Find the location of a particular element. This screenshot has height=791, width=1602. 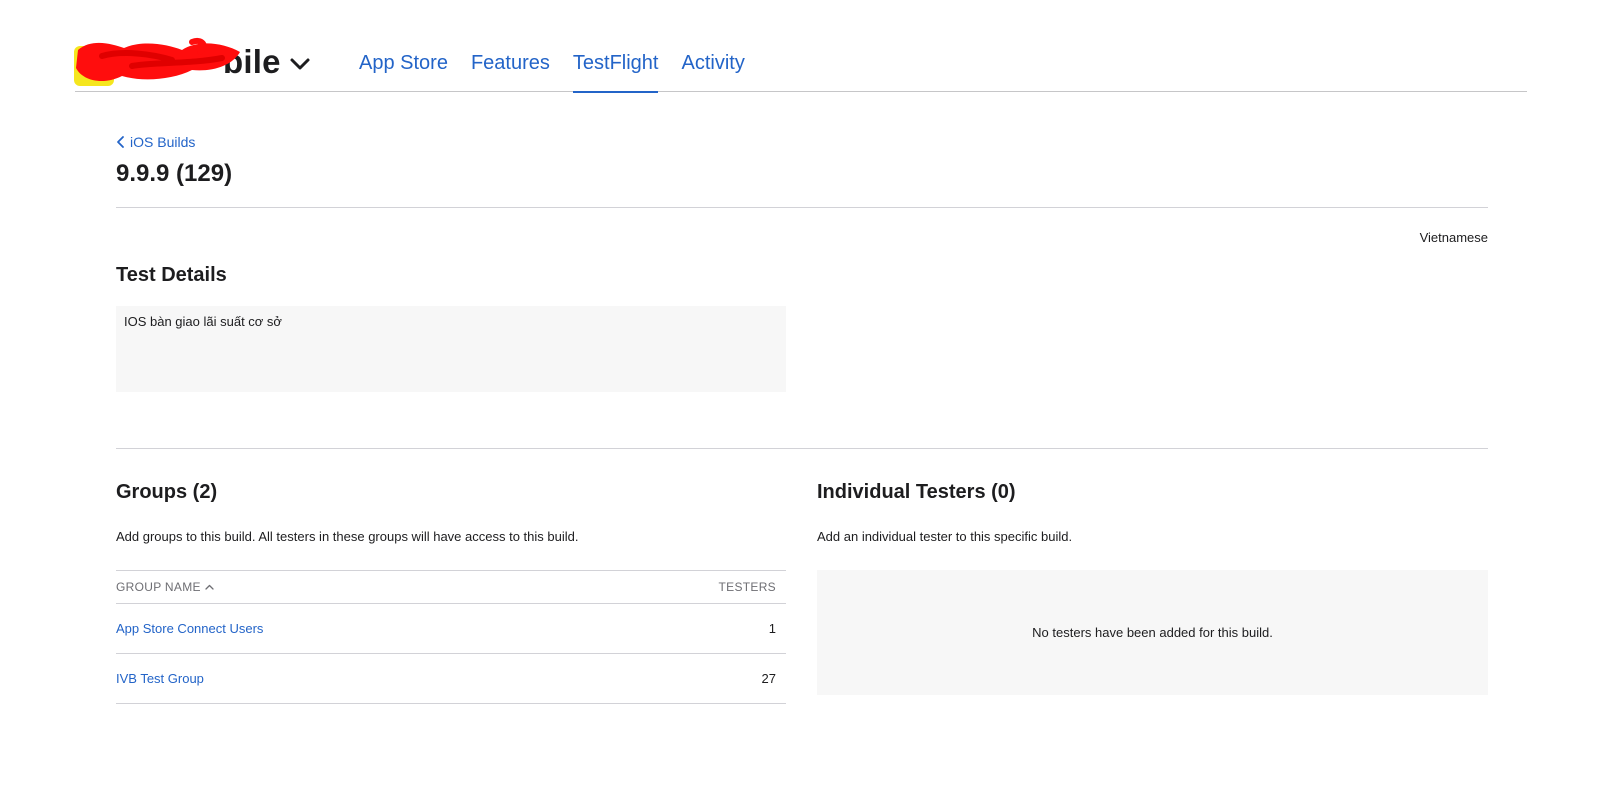

breadcrumb-label: iOS Builds is located at coordinates (163, 142).